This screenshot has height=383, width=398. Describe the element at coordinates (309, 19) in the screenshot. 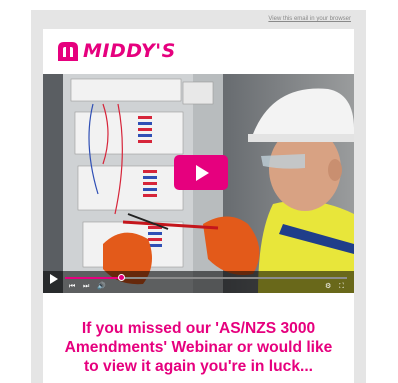

I see `view-in-browser-link: View this email in your browser` at that location.